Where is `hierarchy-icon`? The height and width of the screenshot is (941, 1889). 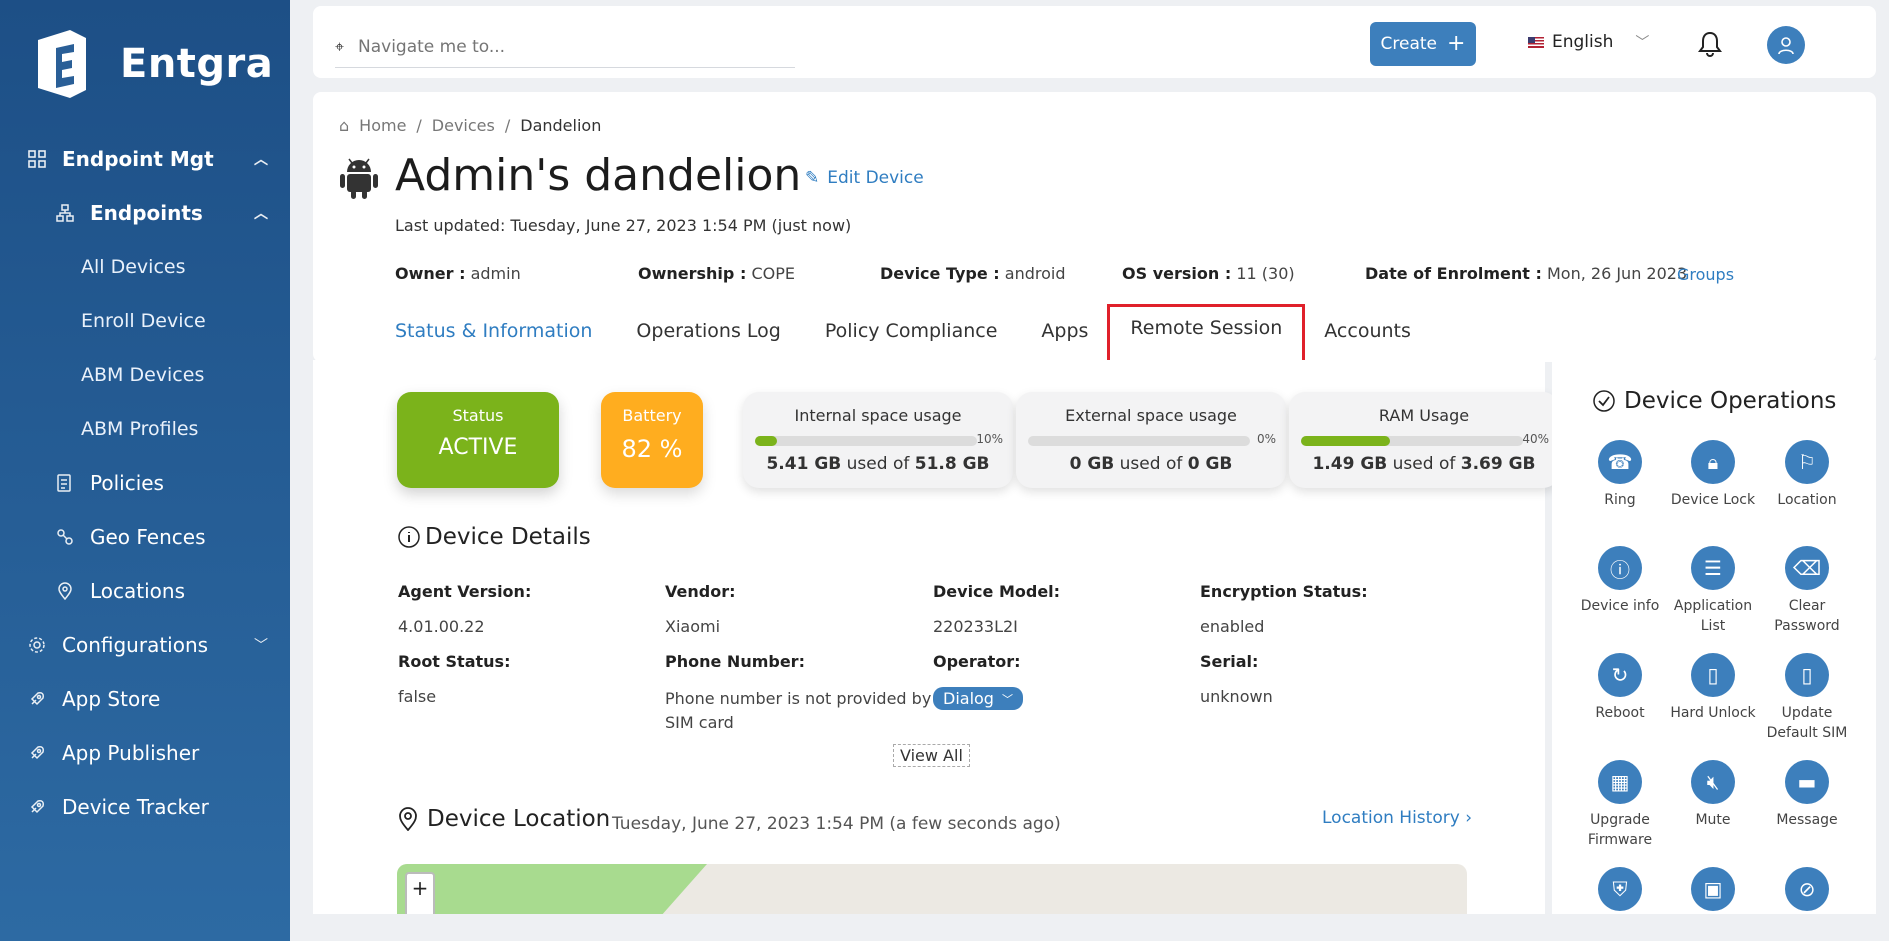
hierarchy-icon is located at coordinates (65, 213).